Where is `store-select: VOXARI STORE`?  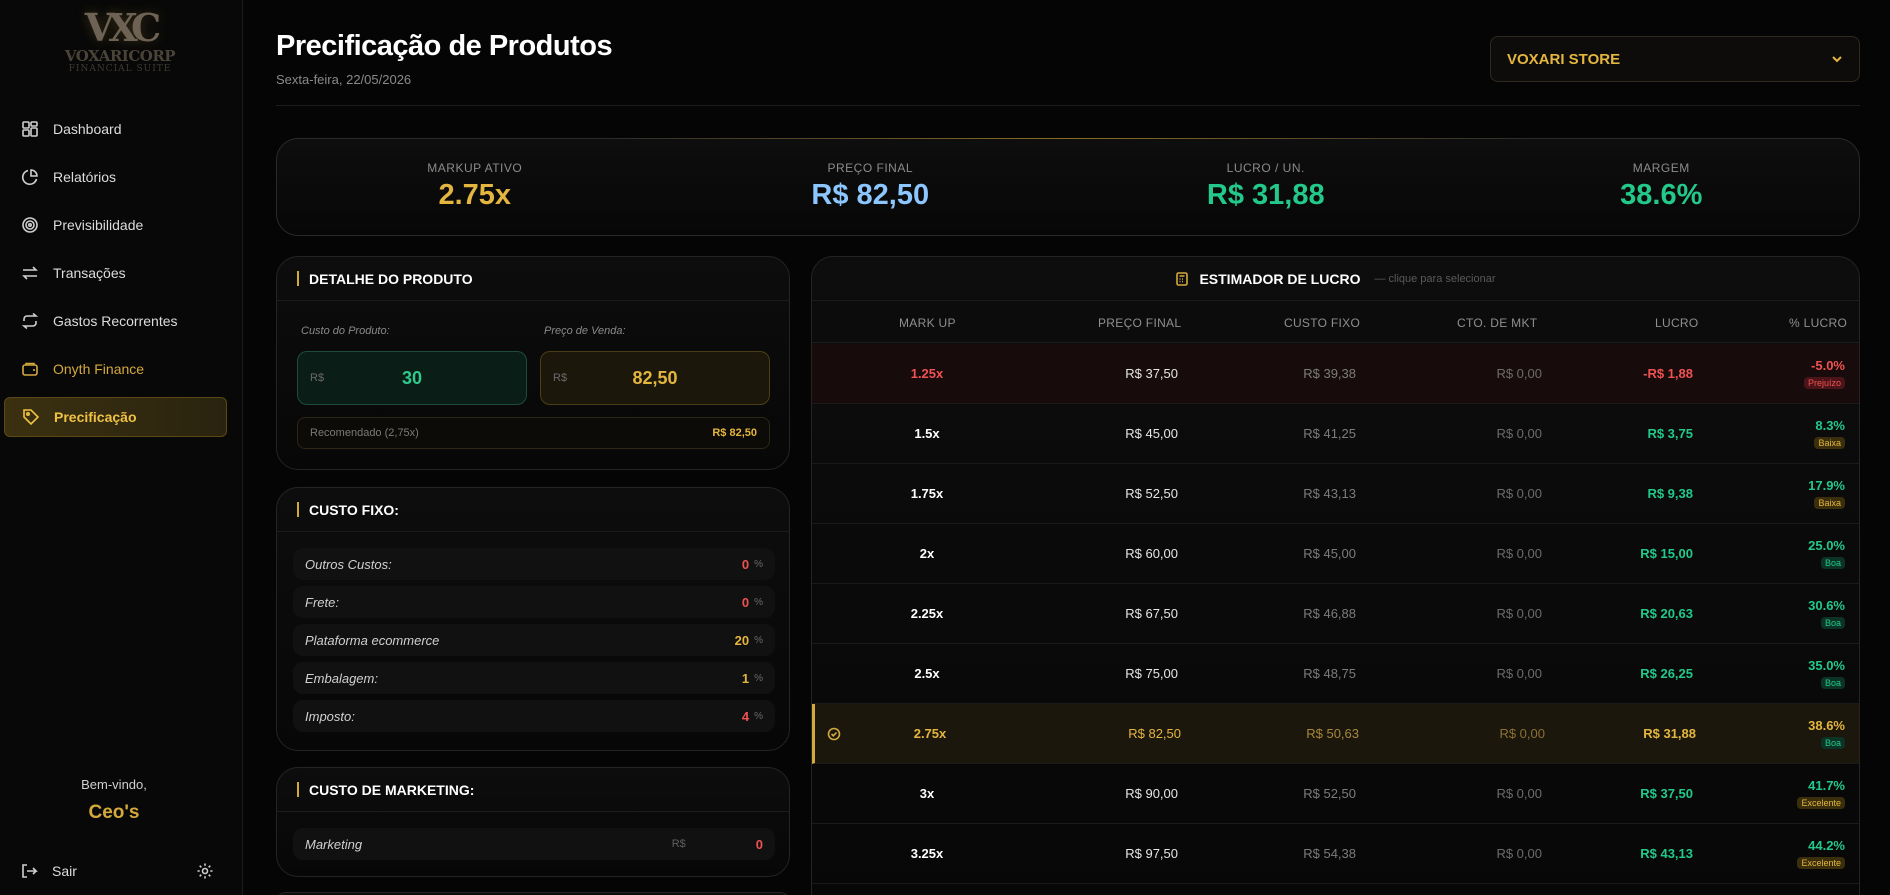
store-select: VOXARI STORE is located at coordinates (1675, 59).